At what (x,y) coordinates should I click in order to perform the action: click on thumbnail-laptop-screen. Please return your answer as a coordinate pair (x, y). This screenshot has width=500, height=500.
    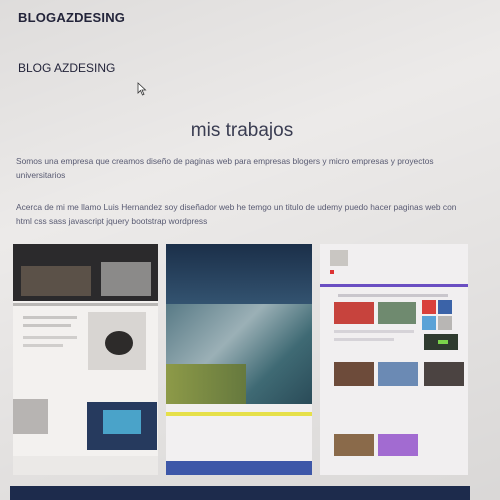
    Looking at the image, I should click on (122, 422).